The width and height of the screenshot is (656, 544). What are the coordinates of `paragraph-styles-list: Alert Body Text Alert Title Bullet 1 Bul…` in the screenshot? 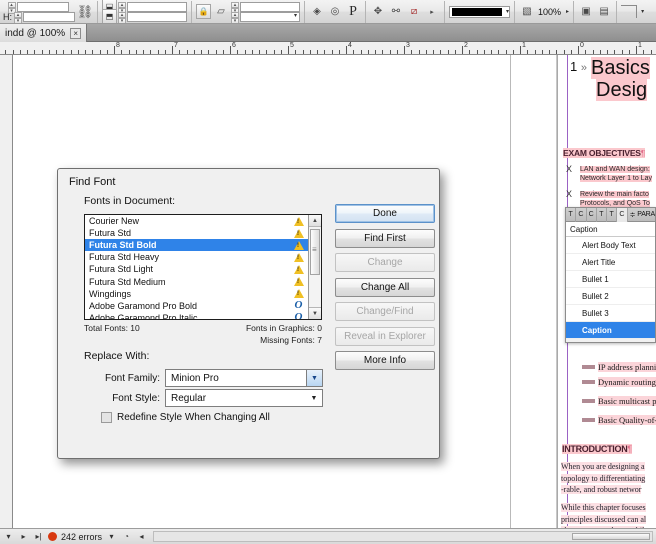 It's located at (610, 288).